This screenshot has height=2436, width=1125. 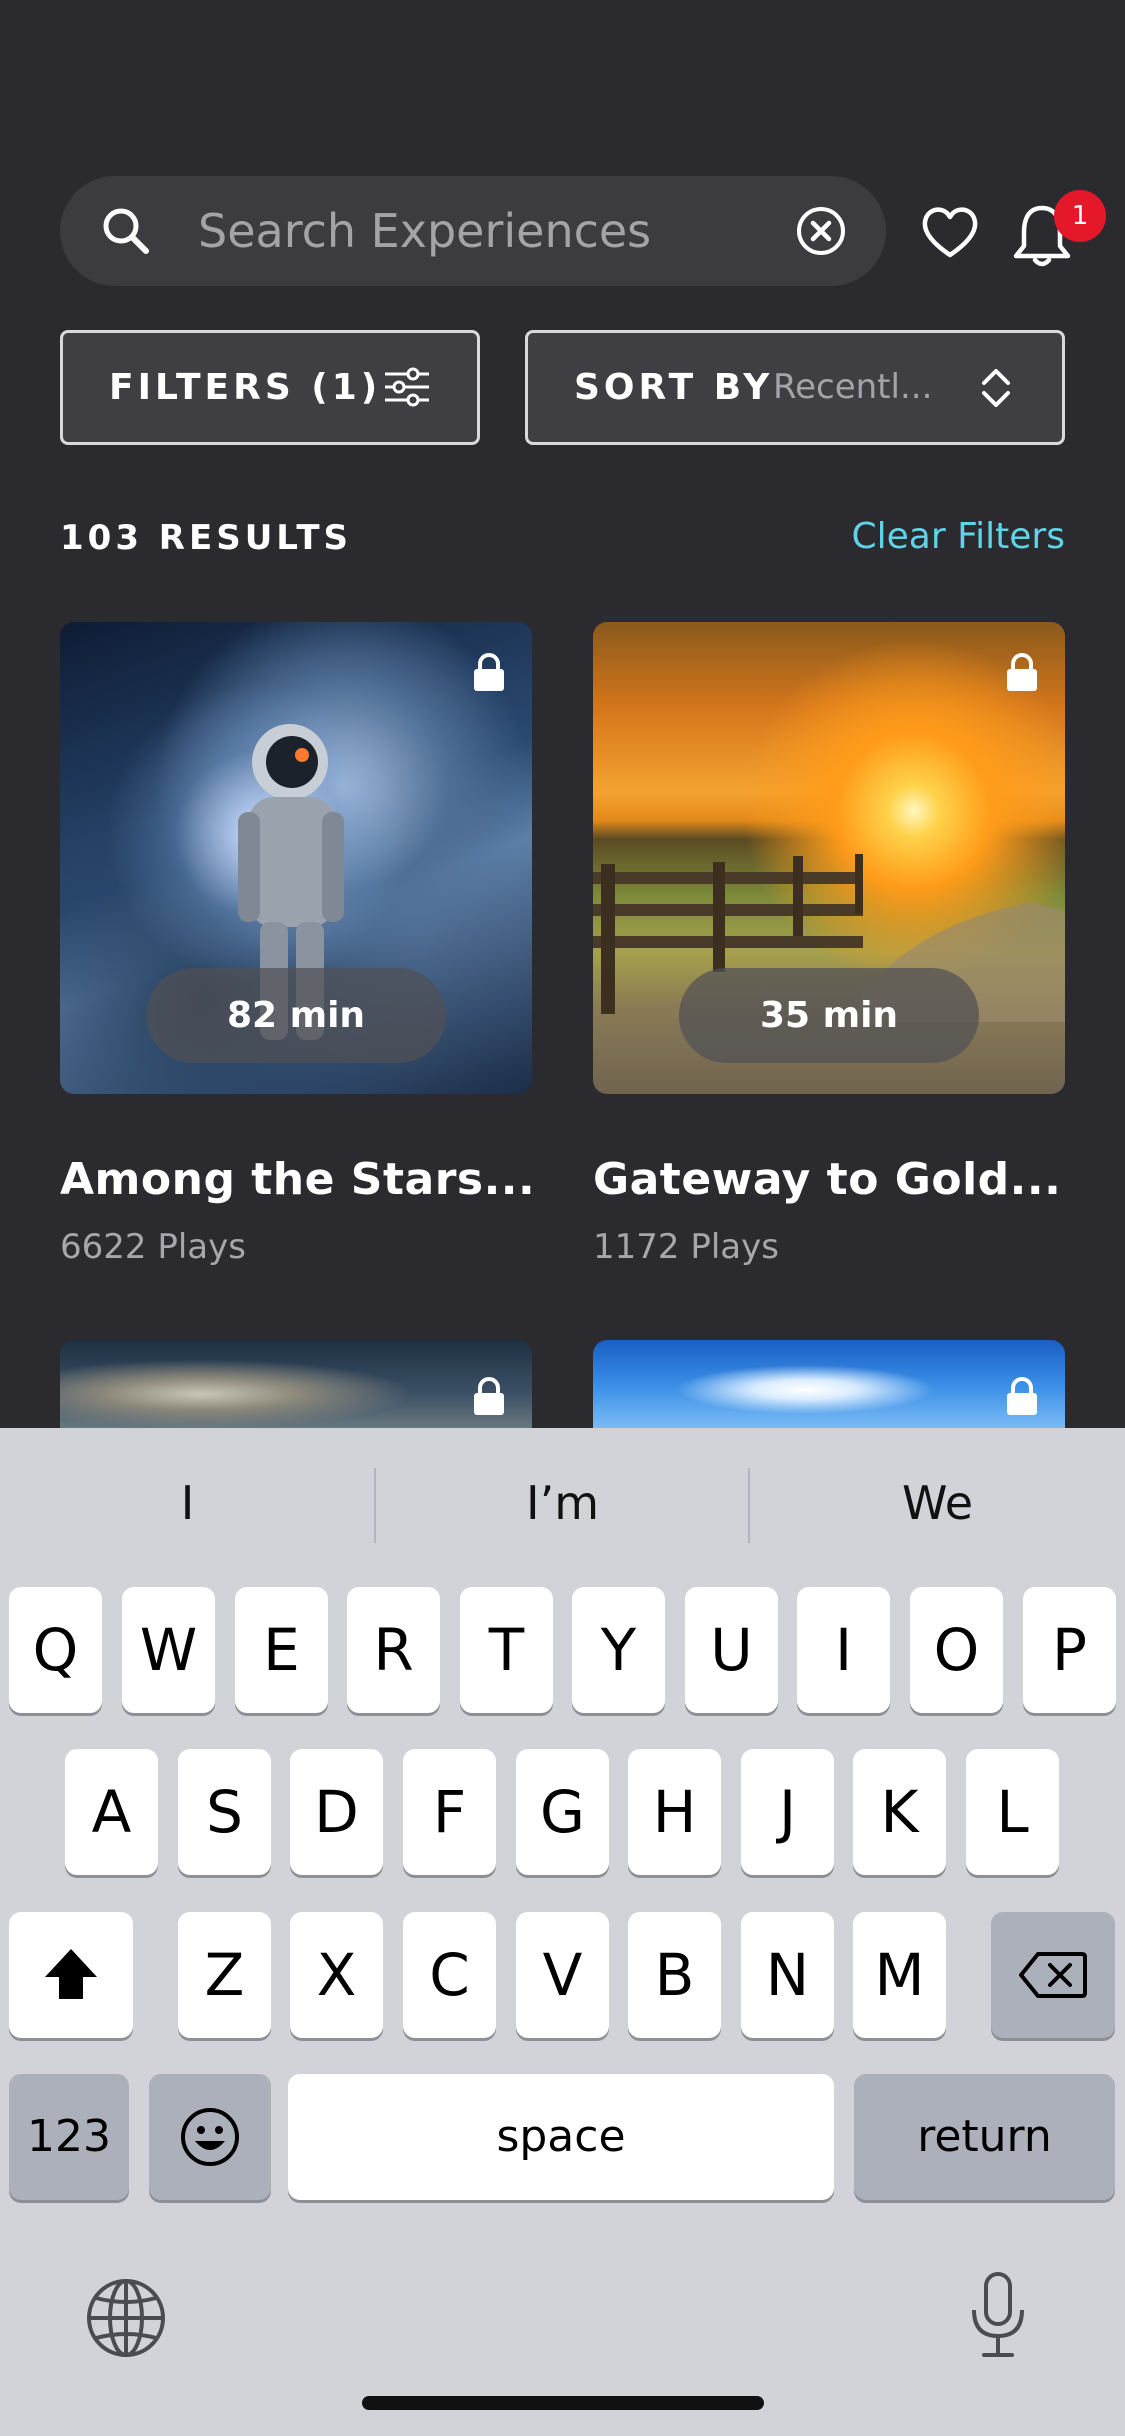 What do you see at coordinates (787, 1812) in the screenshot?
I see `key-j: J` at bounding box center [787, 1812].